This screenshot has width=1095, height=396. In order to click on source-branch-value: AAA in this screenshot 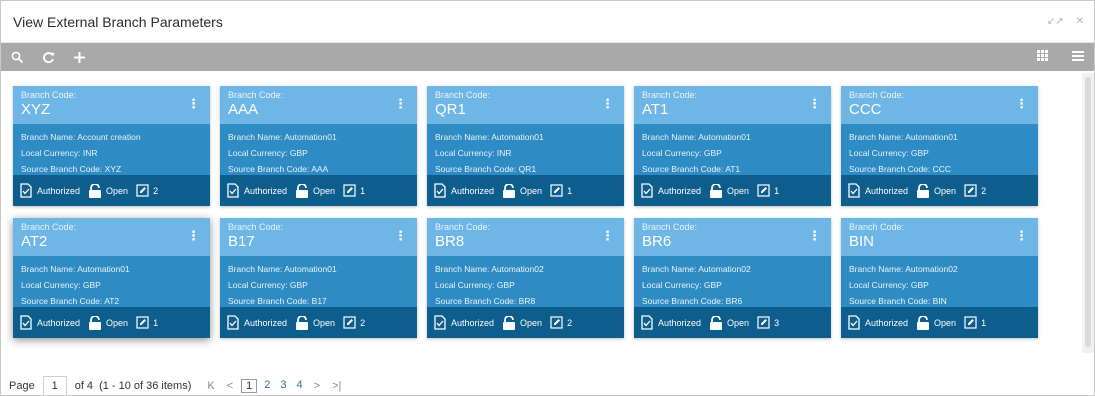, I will do `click(320, 169)`.